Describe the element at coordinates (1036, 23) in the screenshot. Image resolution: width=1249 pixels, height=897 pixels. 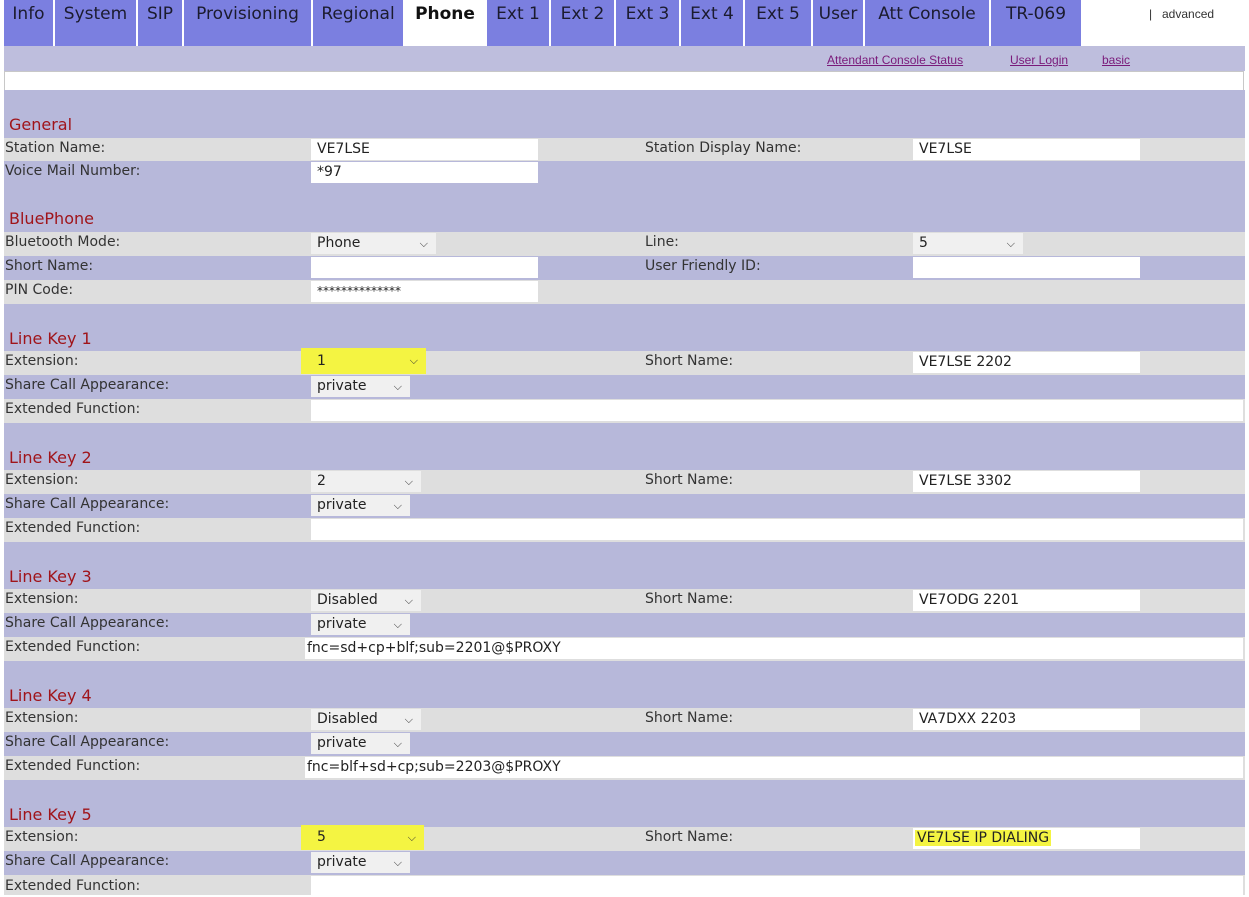
I see `tab-tr-069: TR-069` at that location.